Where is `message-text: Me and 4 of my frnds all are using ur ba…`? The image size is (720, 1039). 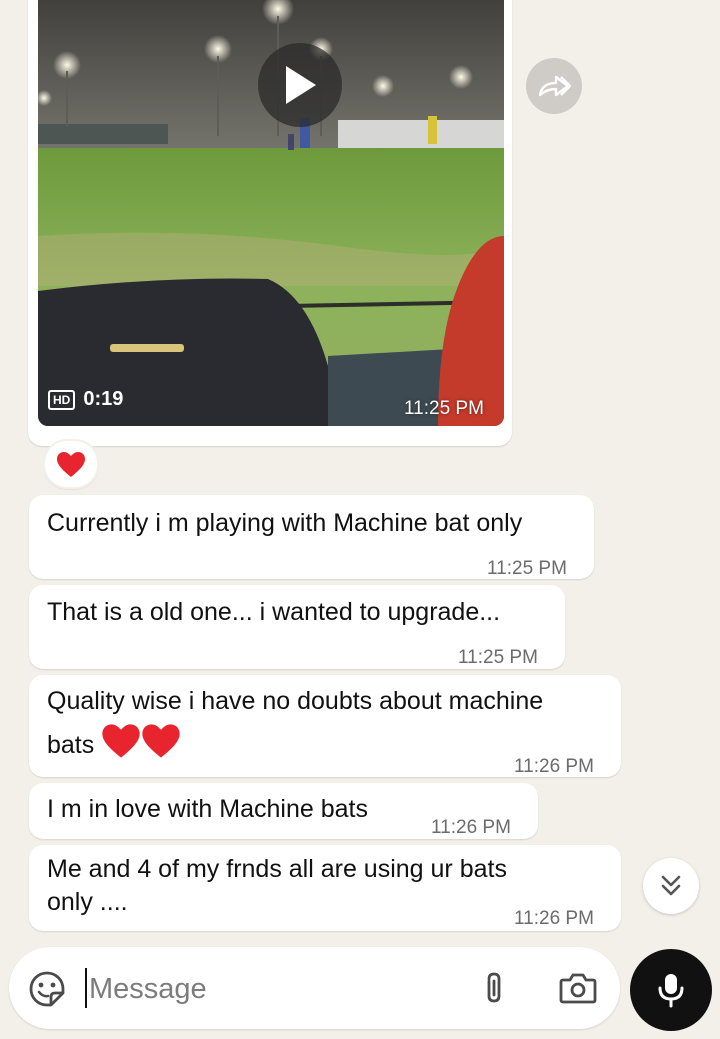 message-text: Me and 4 of my frnds all are using ur ba… is located at coordinates (277, 869).